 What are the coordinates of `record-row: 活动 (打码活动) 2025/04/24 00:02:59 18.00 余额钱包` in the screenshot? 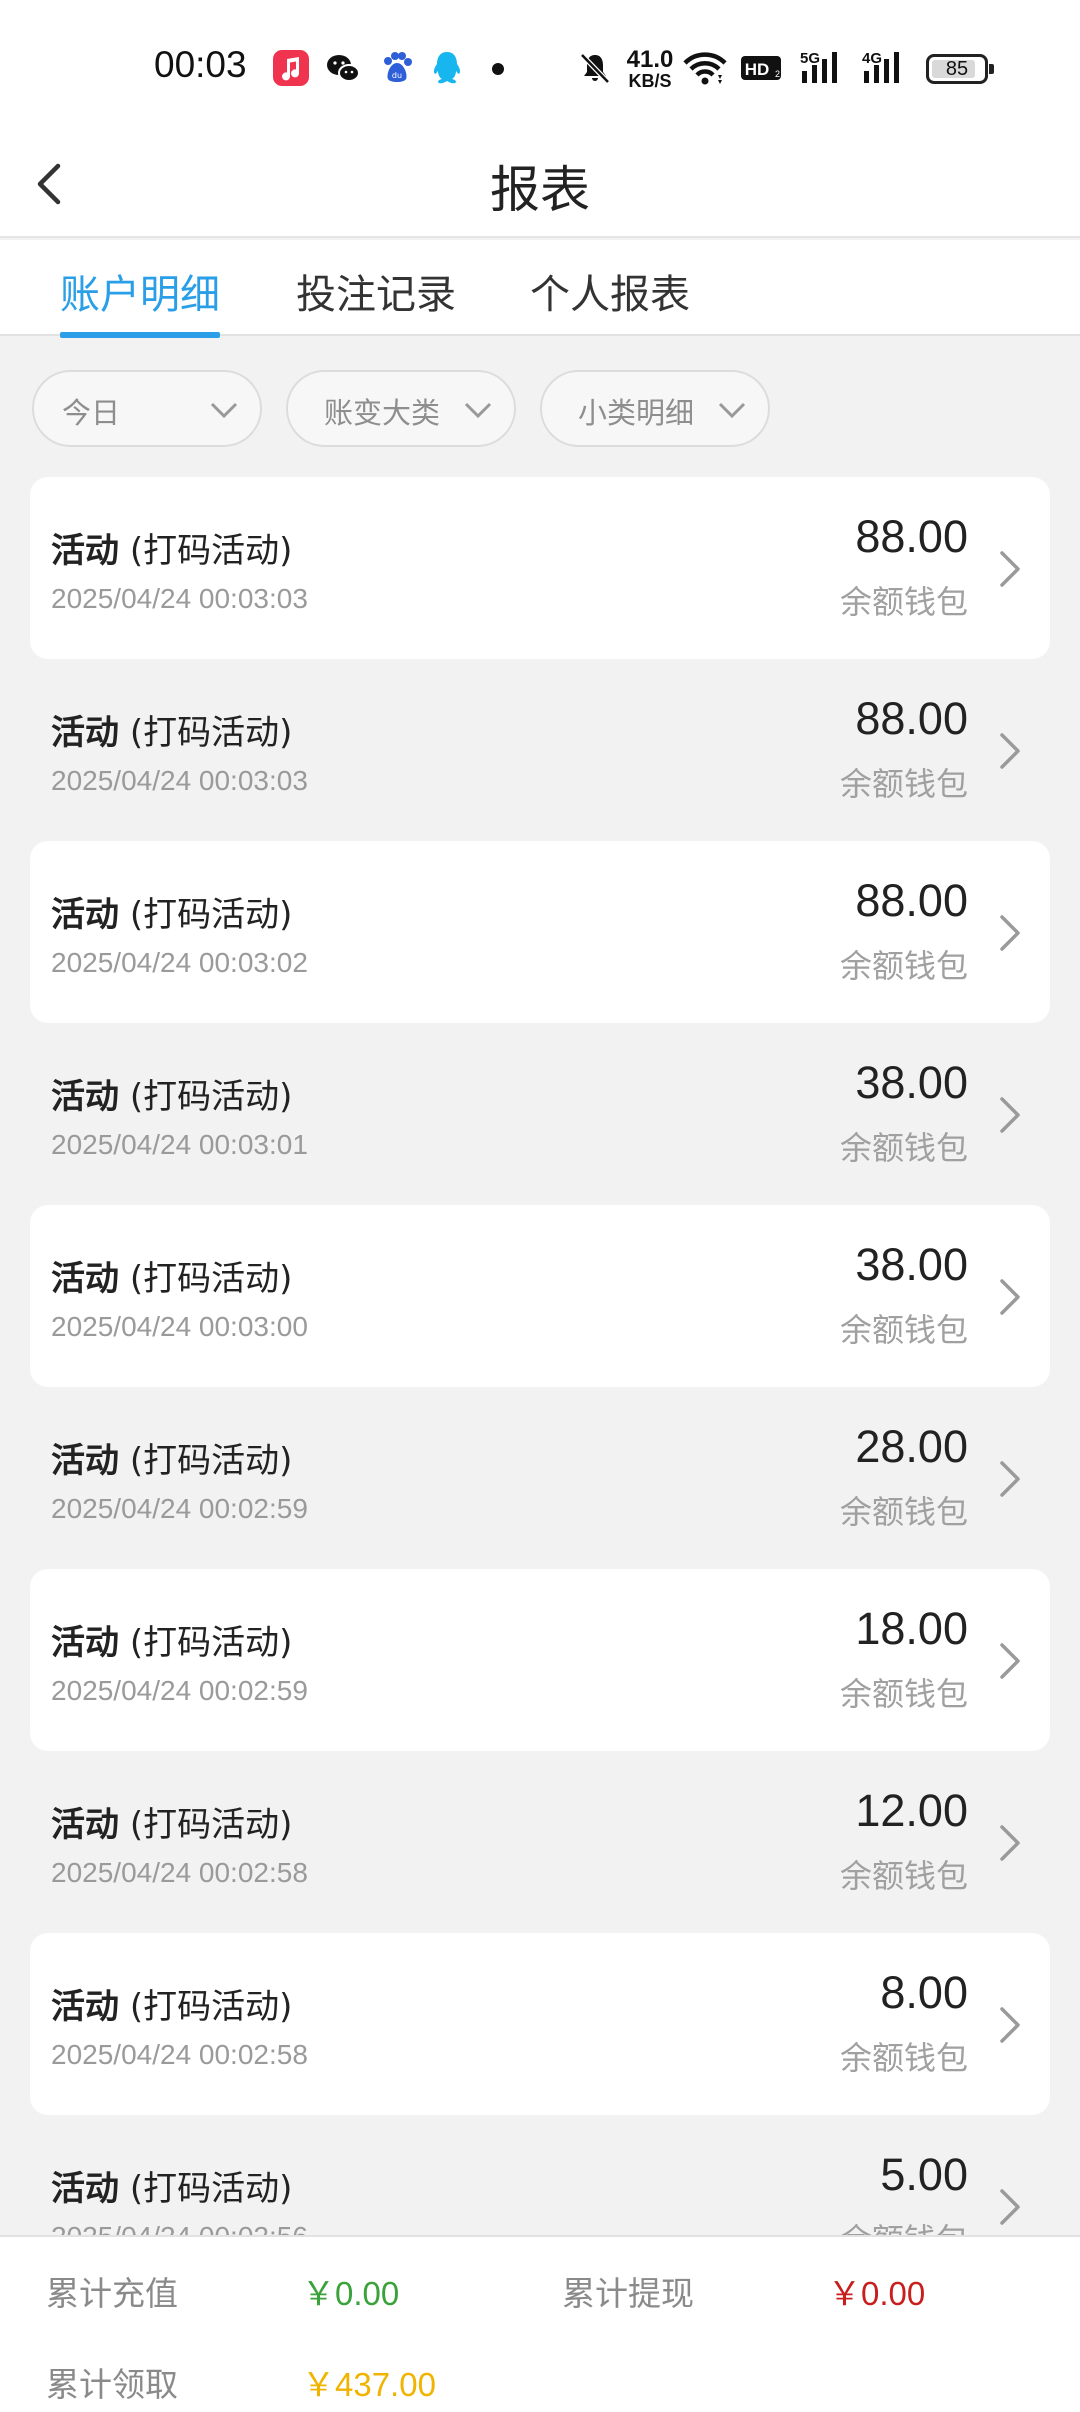 It's located at (540, 1660).